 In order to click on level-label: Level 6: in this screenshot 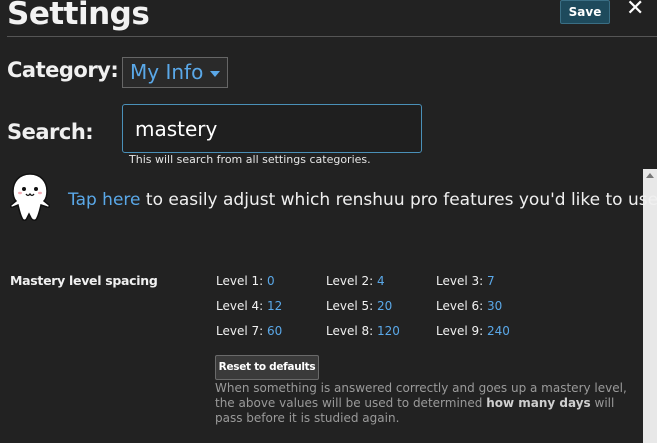, I will do `click(461, 306)`.